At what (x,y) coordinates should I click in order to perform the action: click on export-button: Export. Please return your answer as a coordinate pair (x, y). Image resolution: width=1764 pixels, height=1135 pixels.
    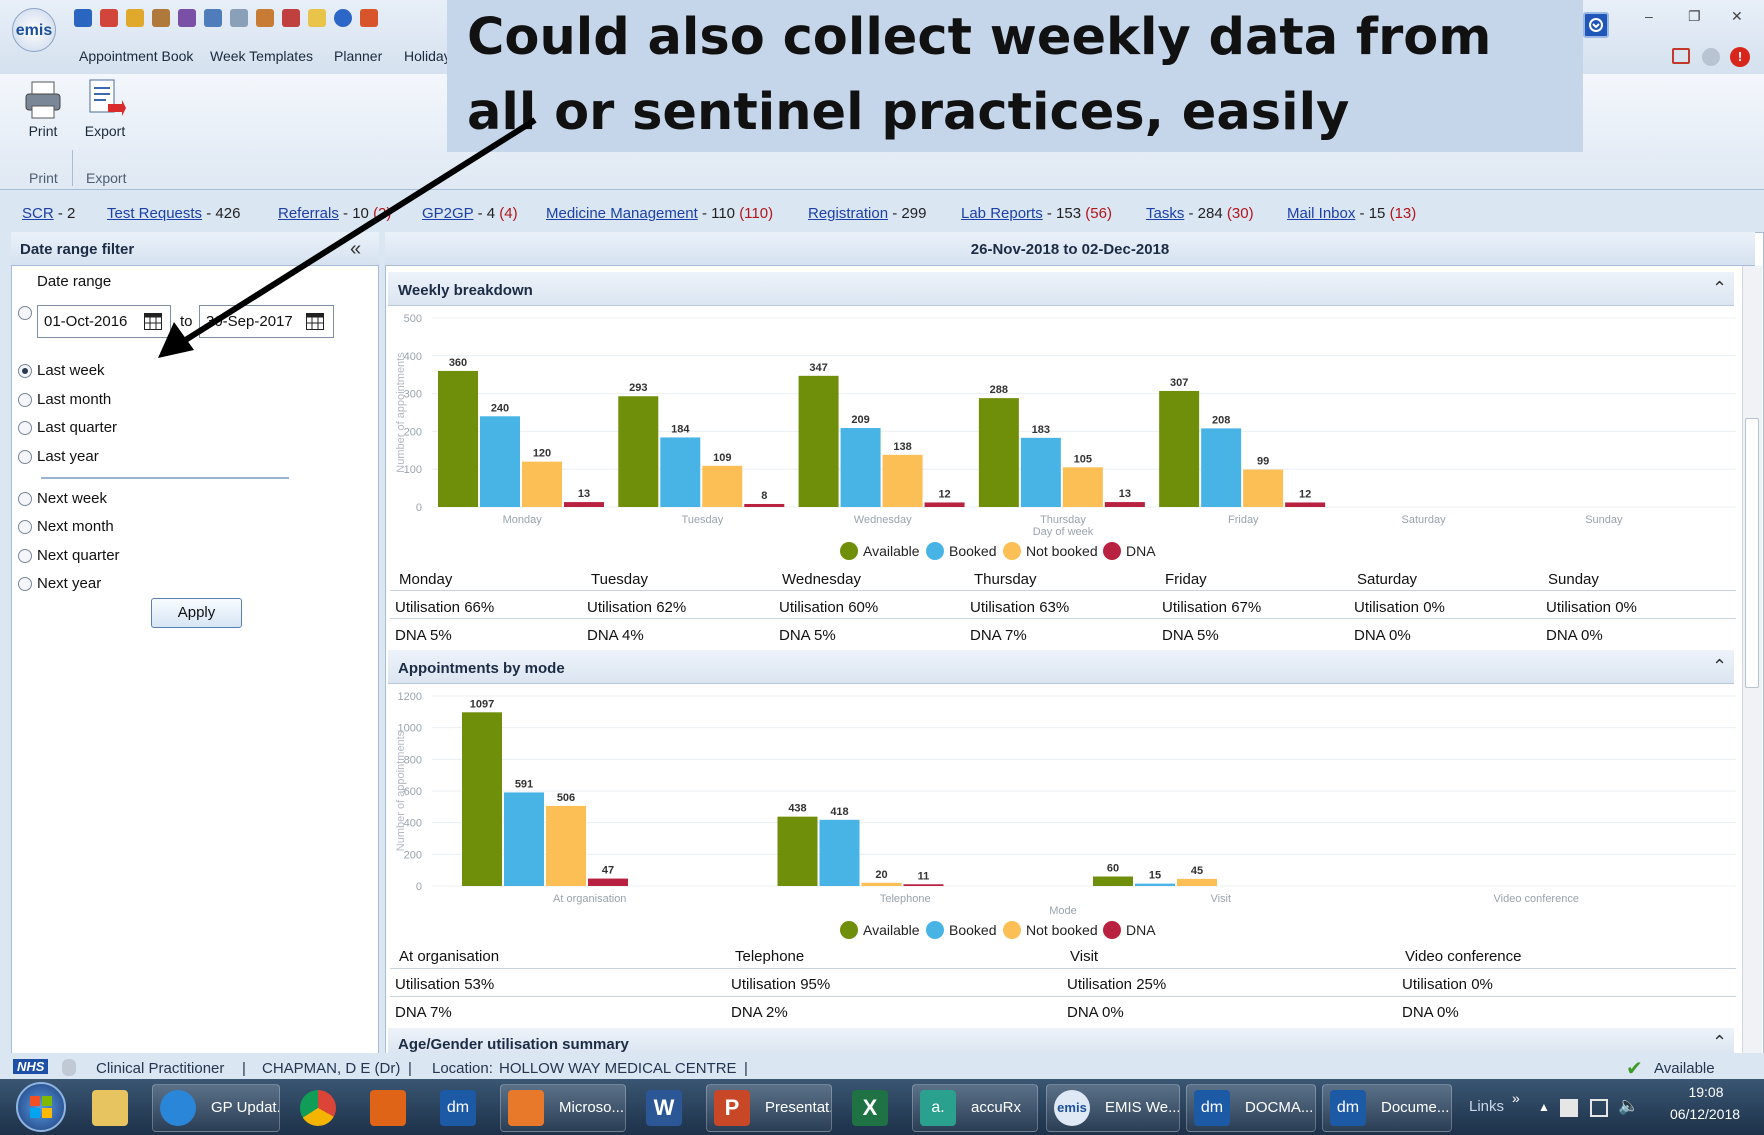
    Looking at the image, I should click on (105, 131).